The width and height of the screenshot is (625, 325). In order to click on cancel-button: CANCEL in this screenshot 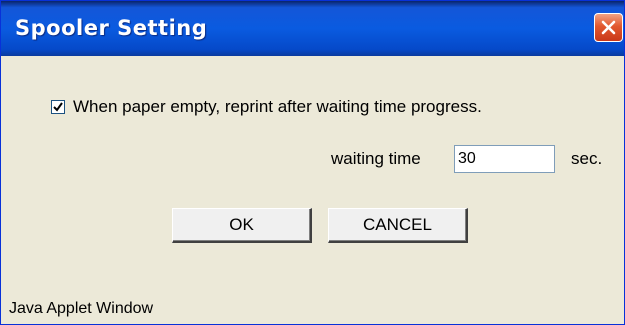, I will do `click(398, 225)`.